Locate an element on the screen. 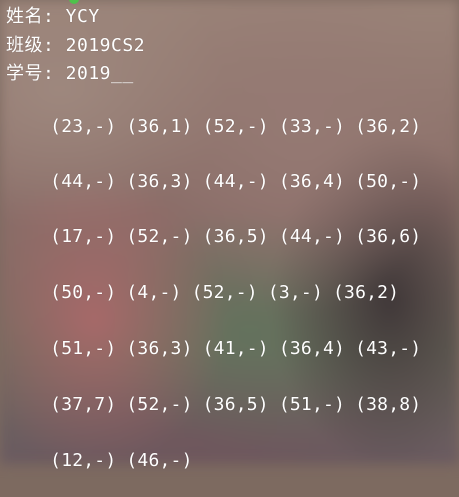 This screenshot has width=459, height=497. pair: (46,-) is located at coordinates (159, 460).